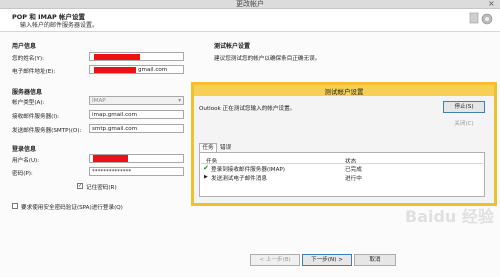  I want to click on close-icon: ×, so click(491, 4).